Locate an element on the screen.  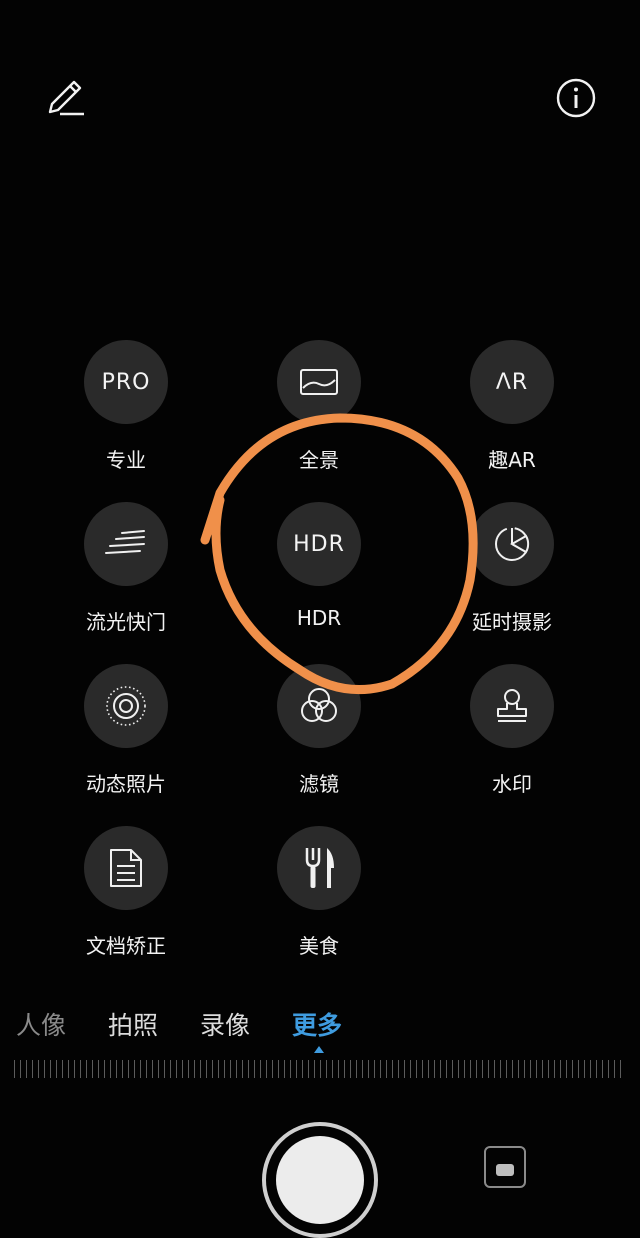
mode-panorama: 全景 is located at coordinates (319, 410).